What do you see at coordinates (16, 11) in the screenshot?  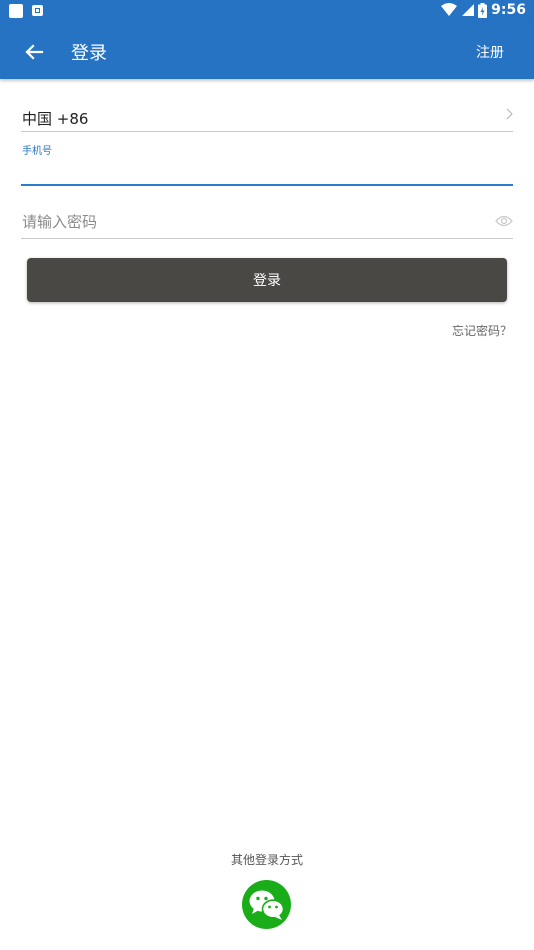 I see `notification-square-icon` at bounding box center [16, 11].